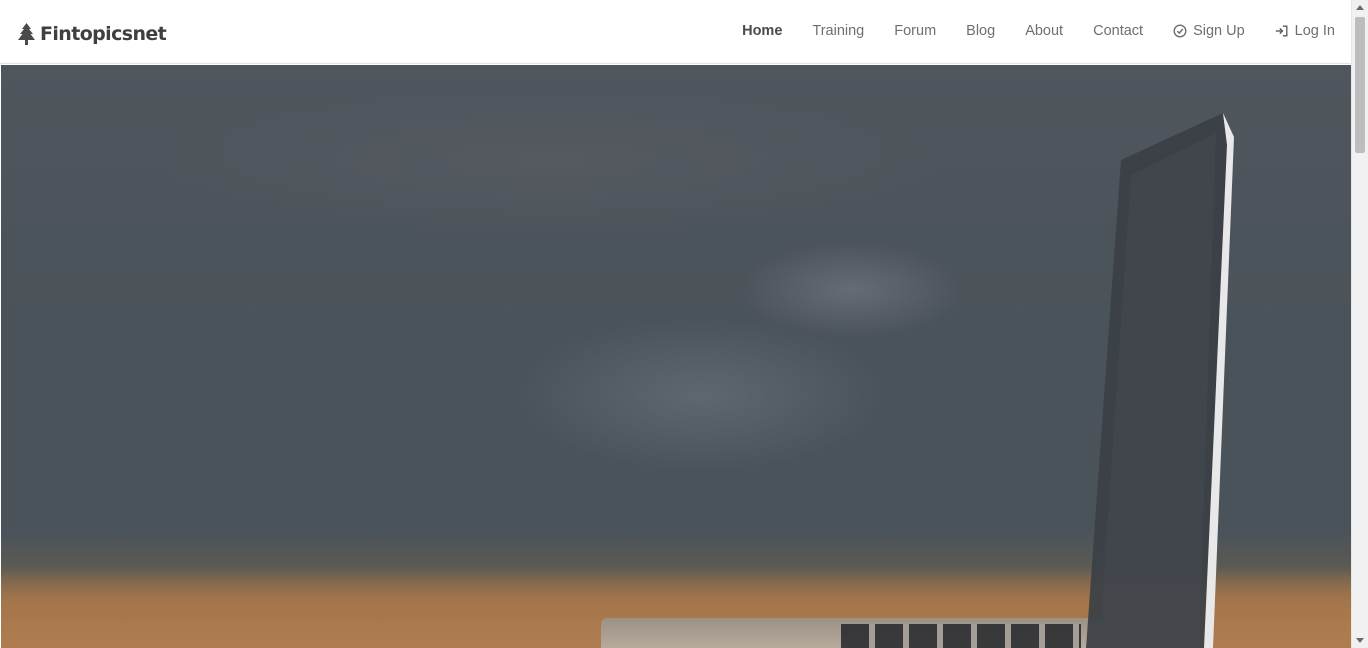 This screenshot has height=648, width=1368. I want to click on pine-tree-icon, so click(26, 34).